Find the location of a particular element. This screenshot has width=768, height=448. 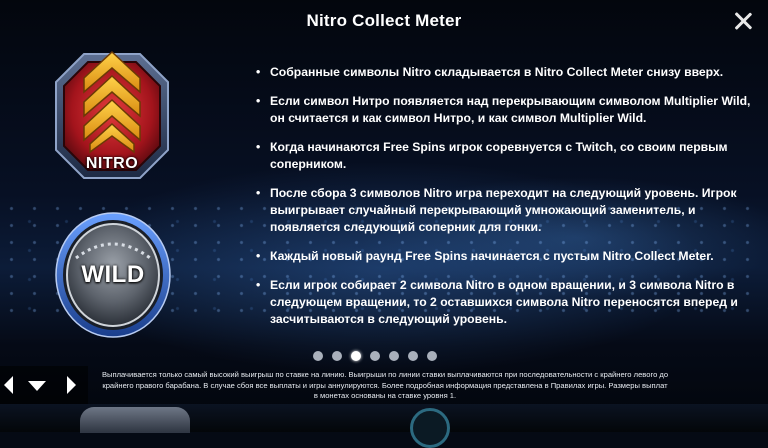

page-indicator is located at coordinates (375, 357).